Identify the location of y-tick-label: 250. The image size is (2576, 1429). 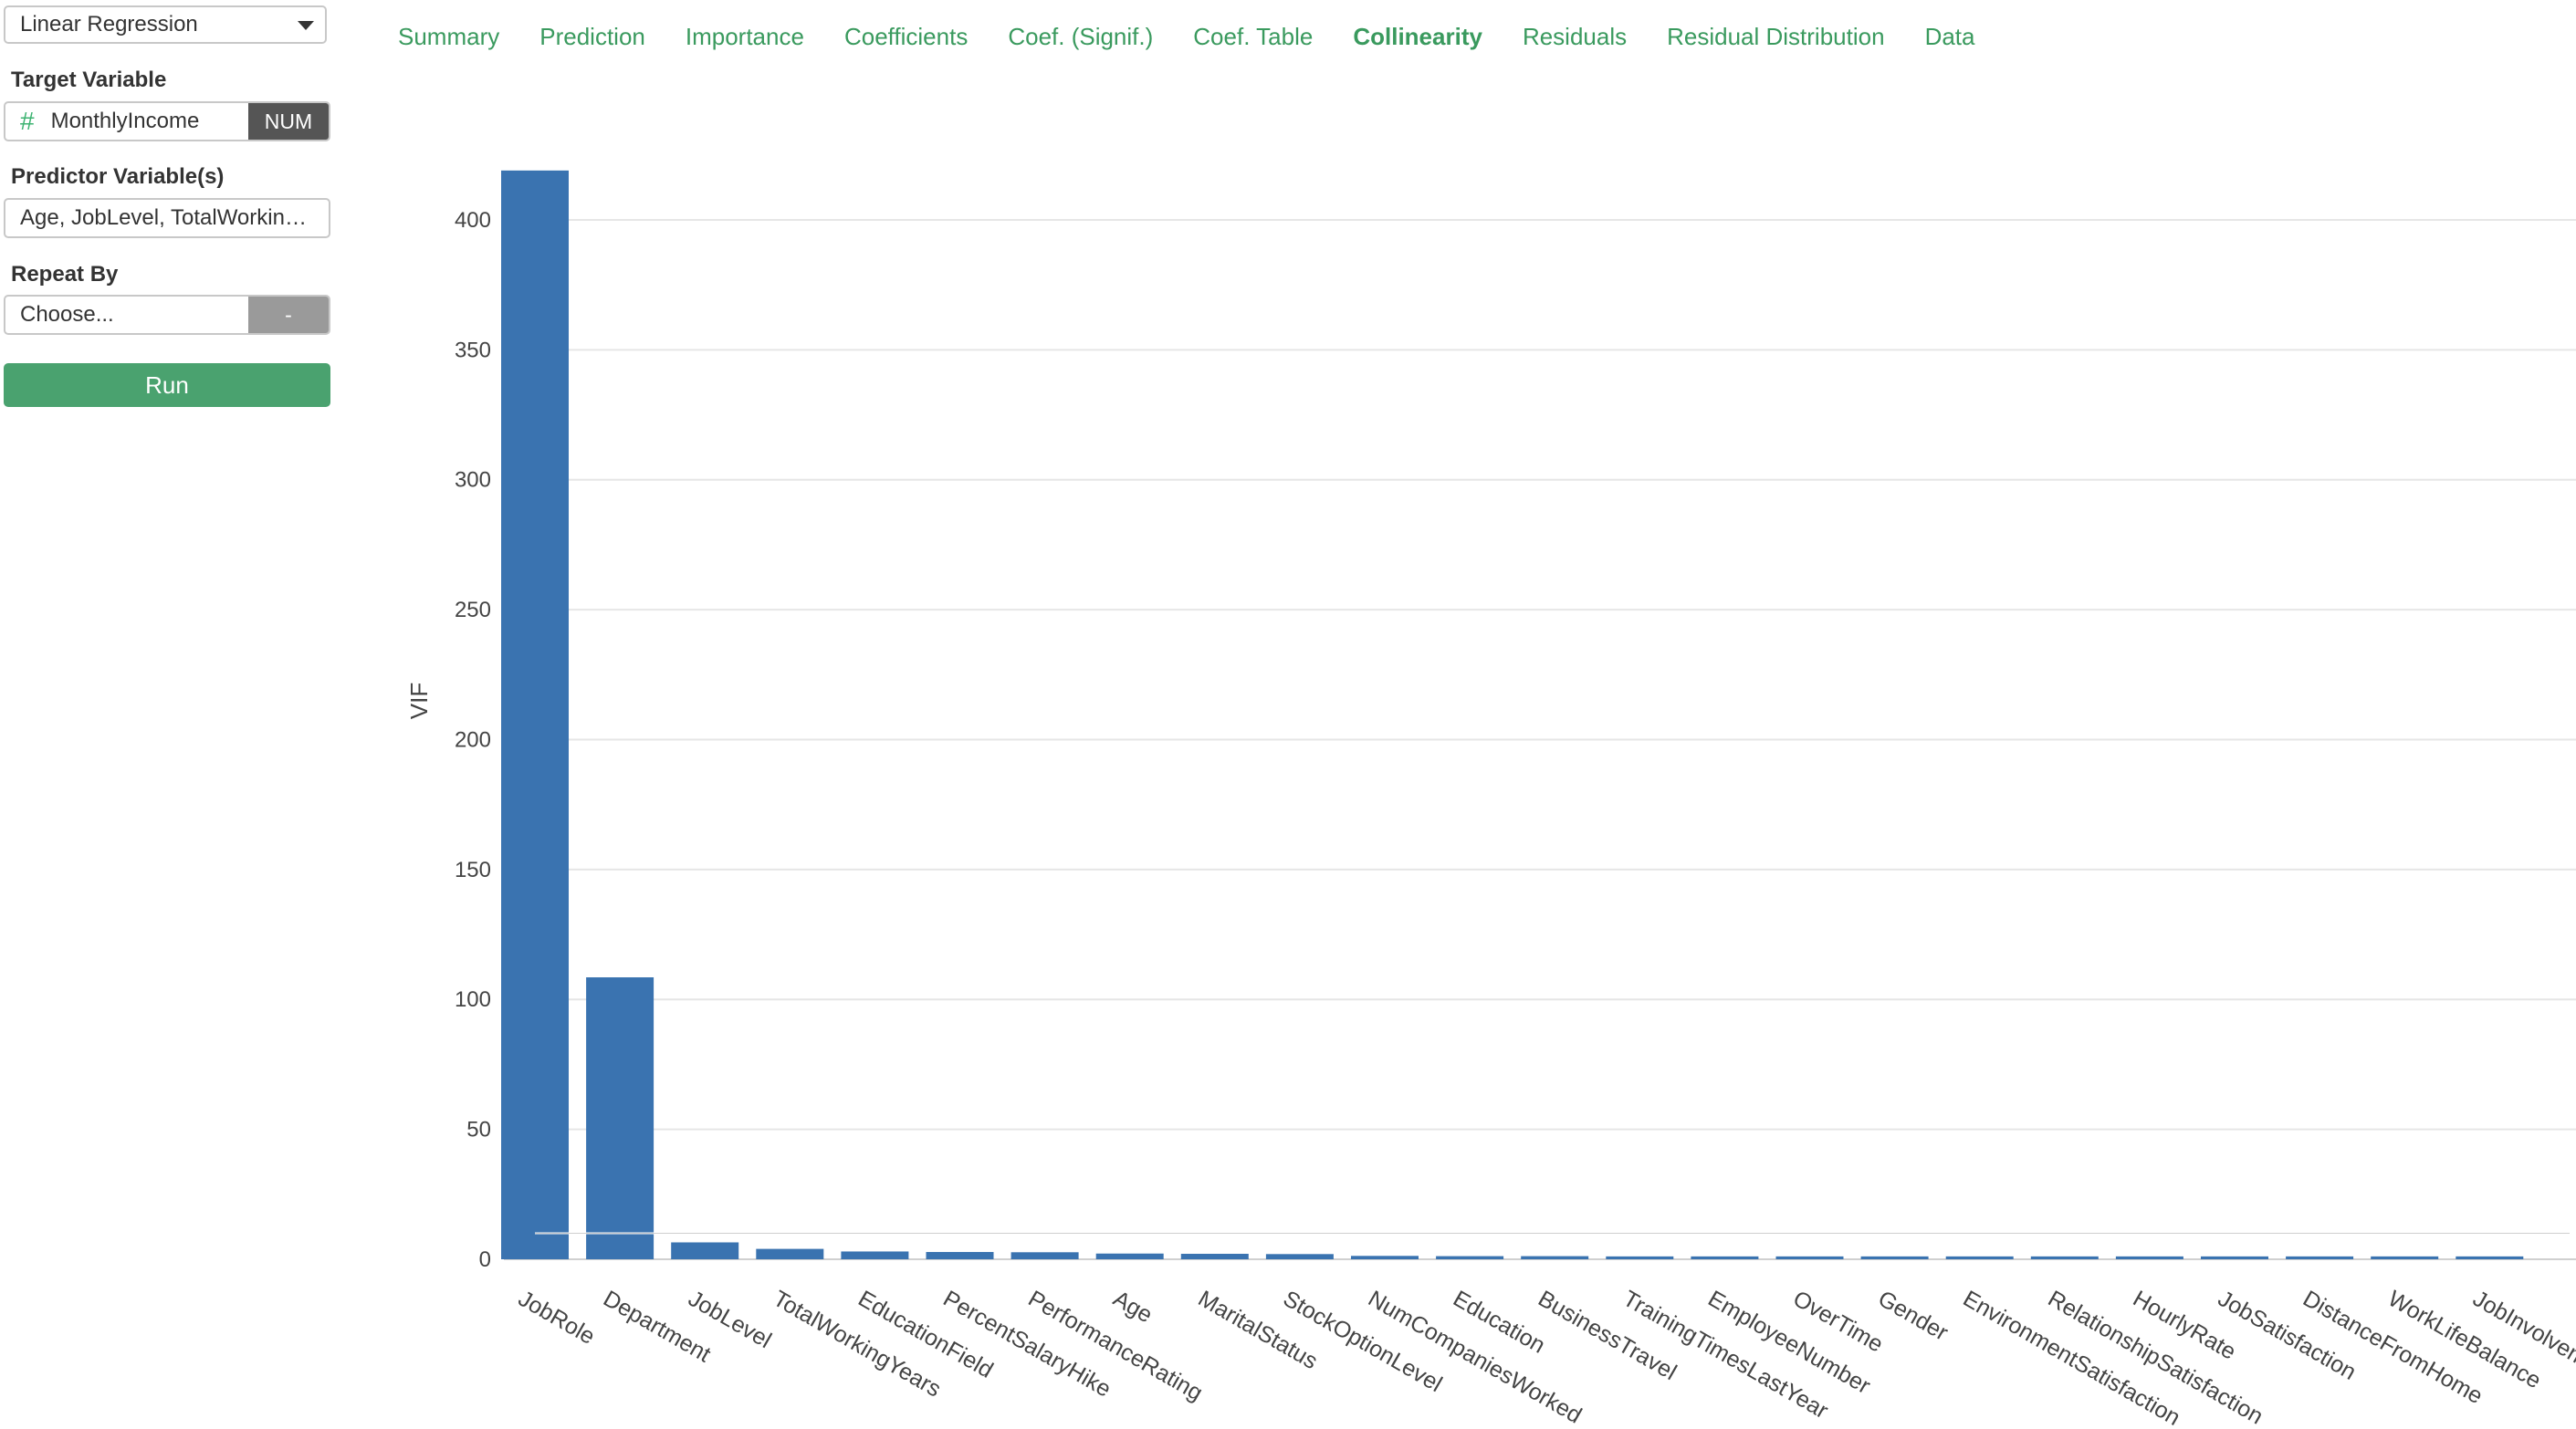
(473, 610).